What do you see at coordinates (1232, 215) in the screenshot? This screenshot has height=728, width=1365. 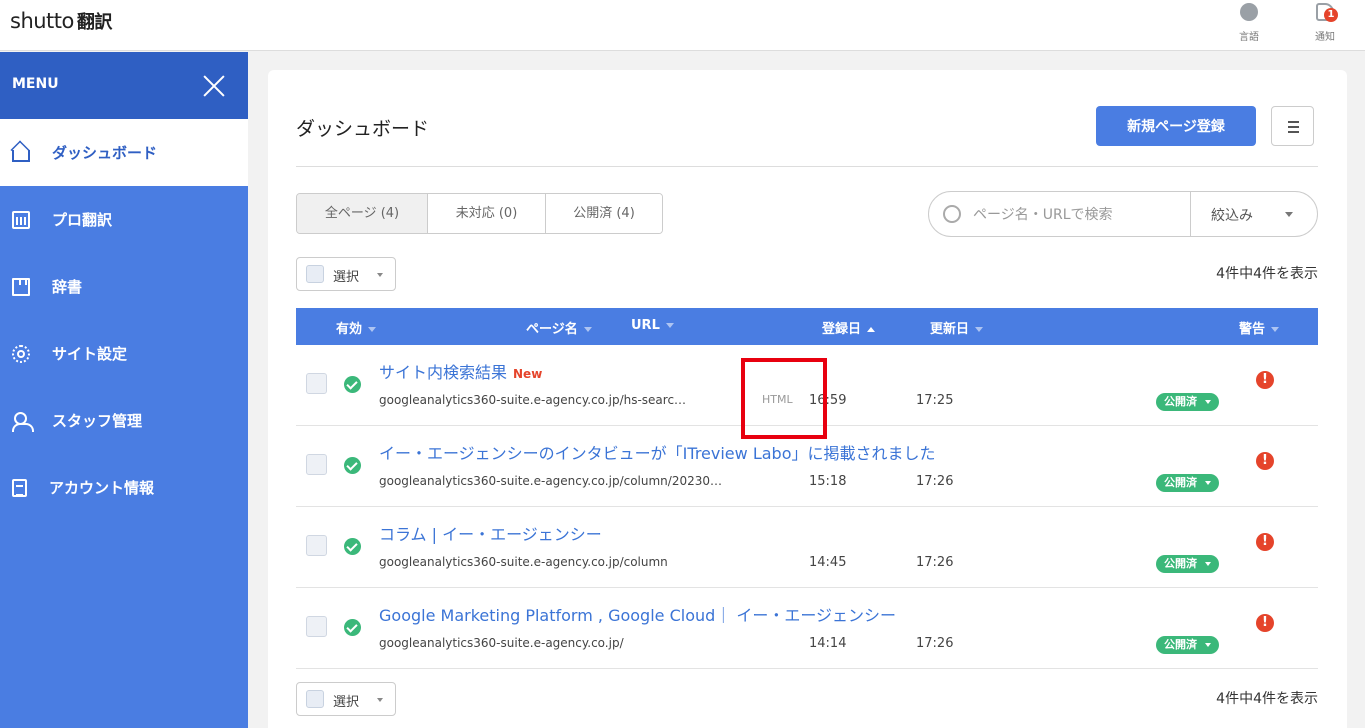 I see `filter-dropdown: 絞込み` at bounding box center [1232, 215].